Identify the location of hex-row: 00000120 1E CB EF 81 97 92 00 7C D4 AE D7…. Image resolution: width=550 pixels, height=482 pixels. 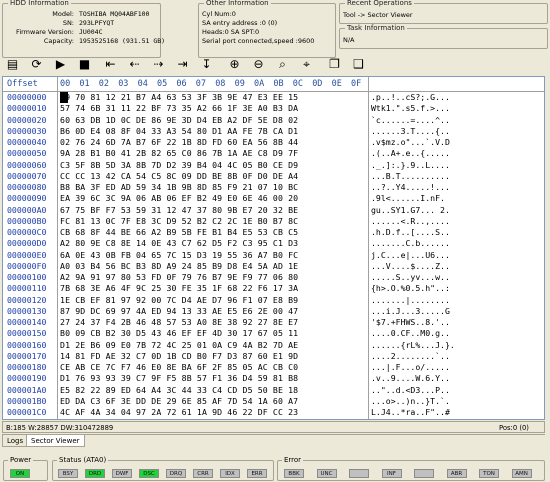
(273, 300).